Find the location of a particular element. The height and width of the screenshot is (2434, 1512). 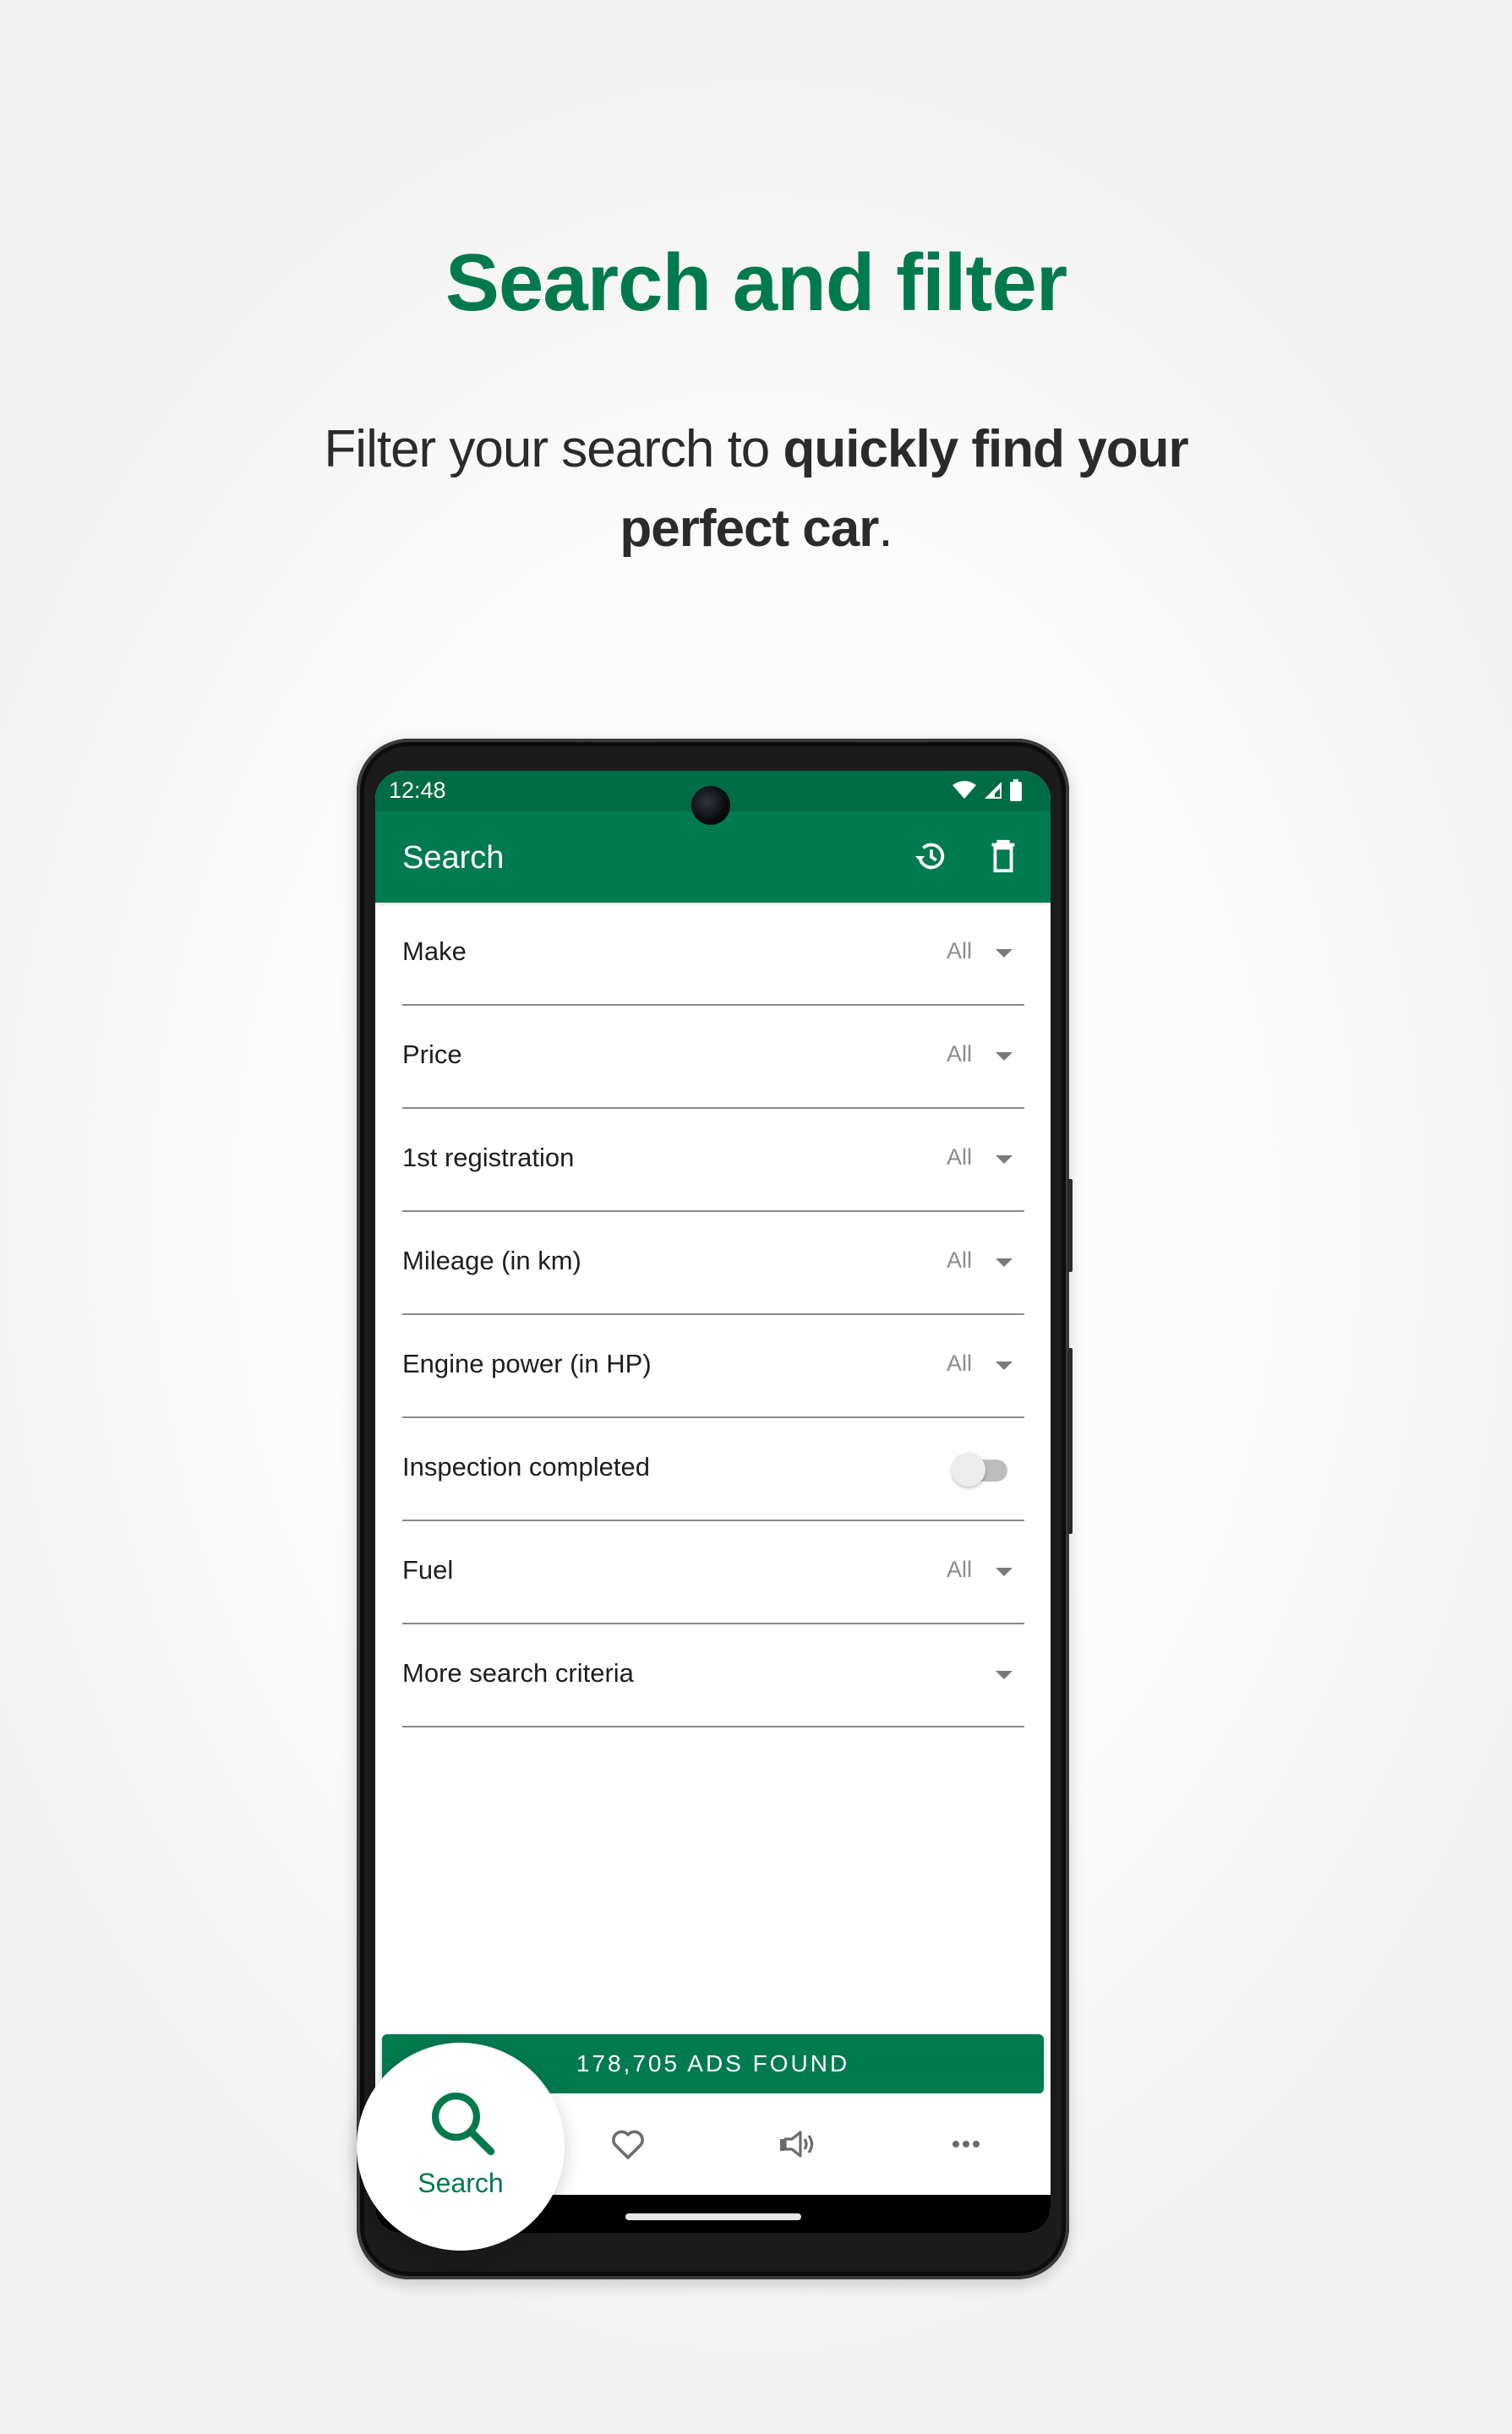

subtitle-bold-1: quickly find your is located at coordinates (986, 449).